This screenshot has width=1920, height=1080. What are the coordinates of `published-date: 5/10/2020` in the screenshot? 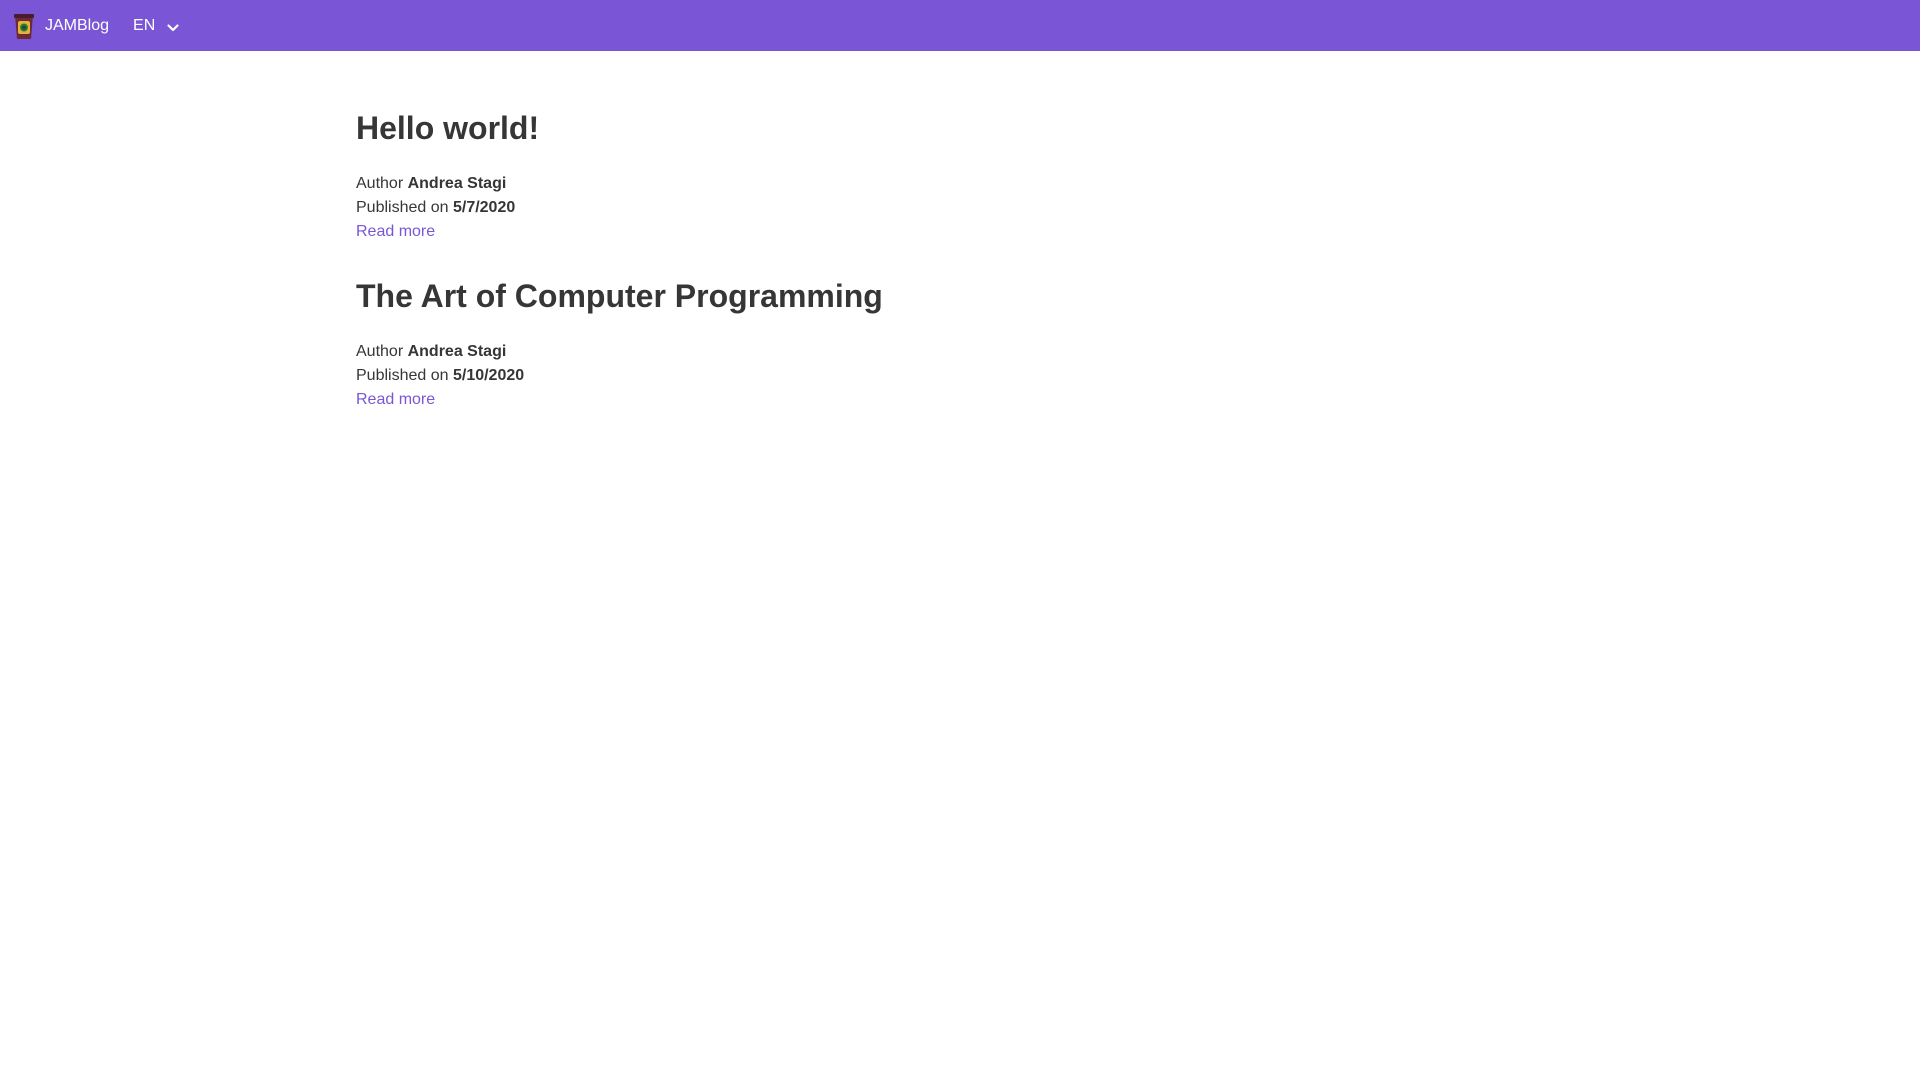 It's located at (488, 375).